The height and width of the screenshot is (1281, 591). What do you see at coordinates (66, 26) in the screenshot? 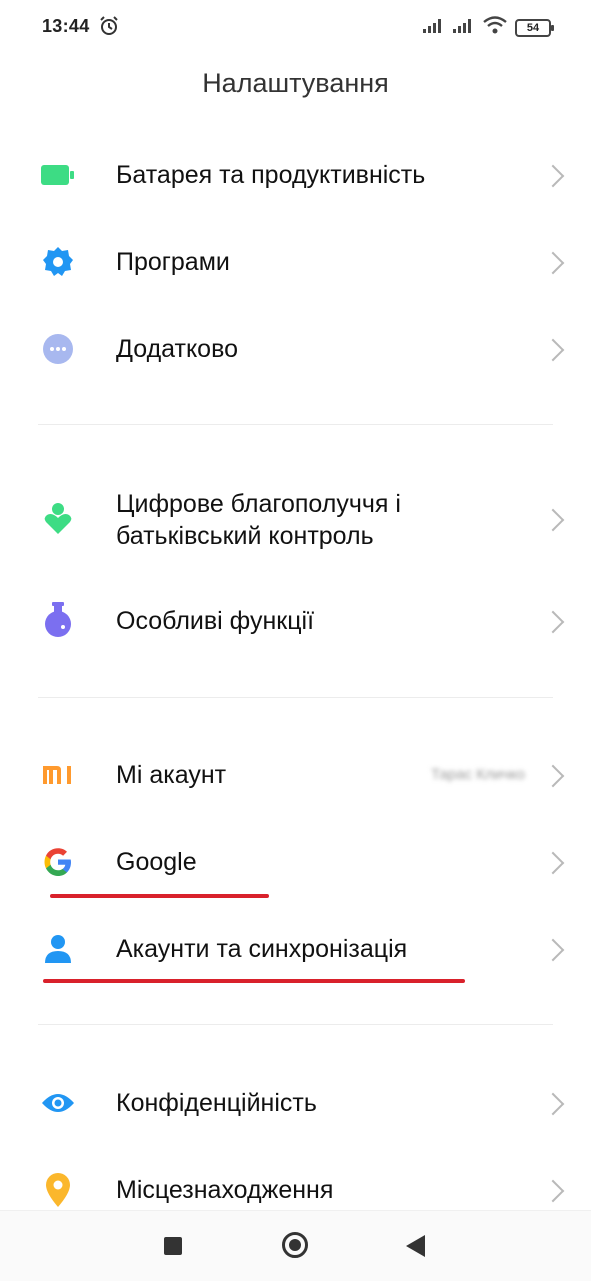
I see `status-time: 13:44` at bounding box center [66, 26].